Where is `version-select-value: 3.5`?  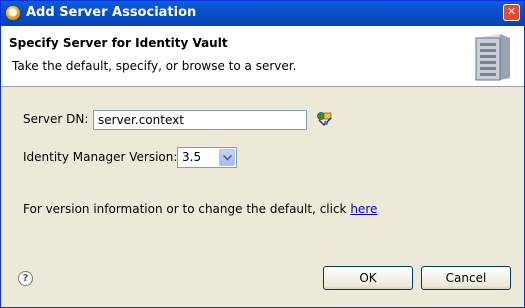 version-select-value: 3.5 is located at coordinates (192, 157).